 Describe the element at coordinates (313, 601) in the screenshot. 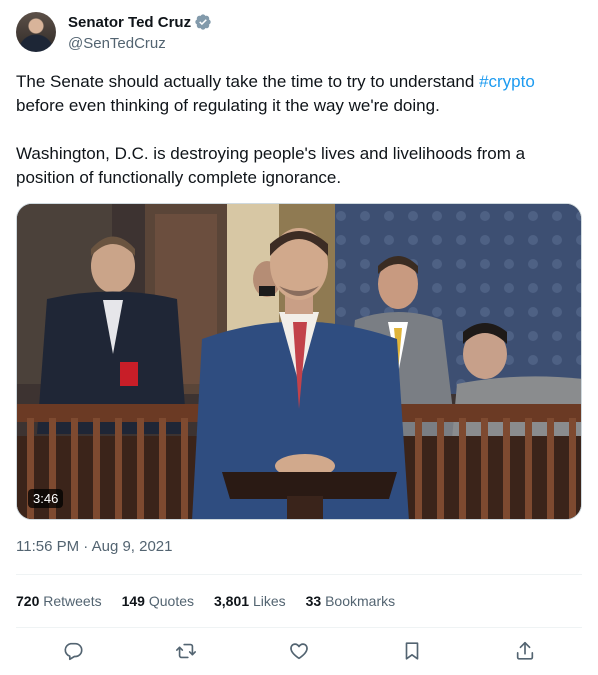

I see `bookmarks-count: 33` at that location.